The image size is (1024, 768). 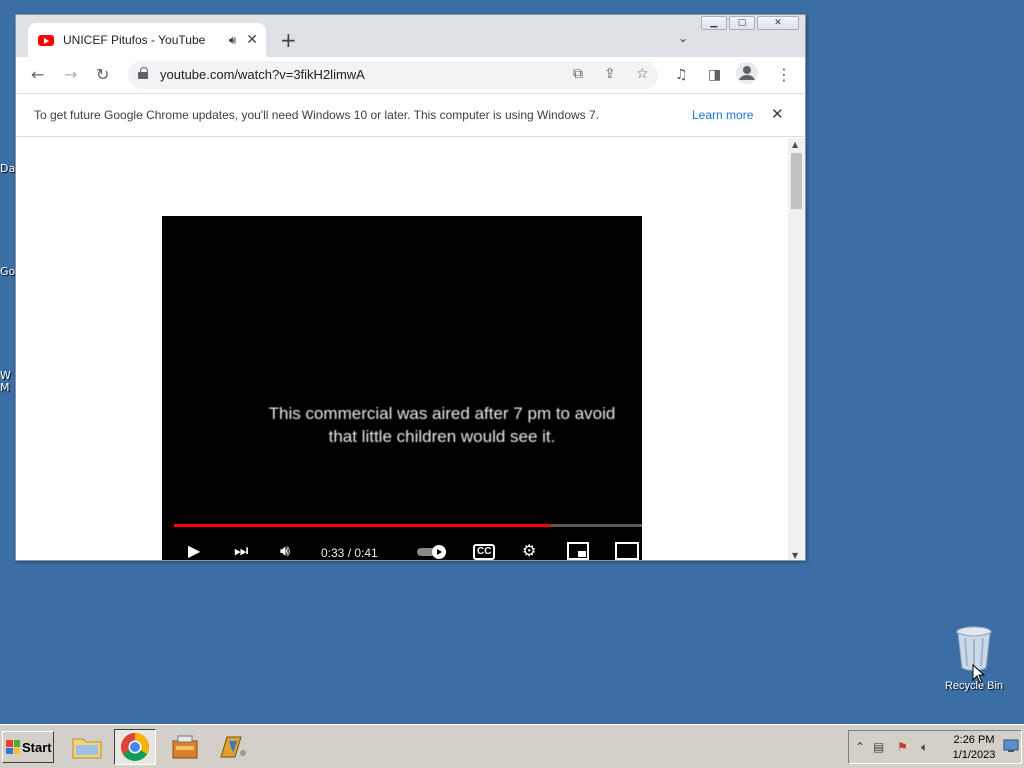 I want to click on video-controls: ▶ ⏭︎ 🔊︎ 0:33 / 0:41 CC ⚙, so click(x=402, y=549).